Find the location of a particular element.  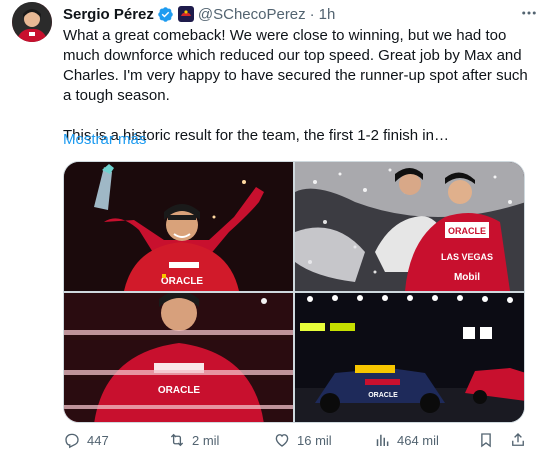

photo-4-illustration: ORACLE is located at coordinates (409, 357).